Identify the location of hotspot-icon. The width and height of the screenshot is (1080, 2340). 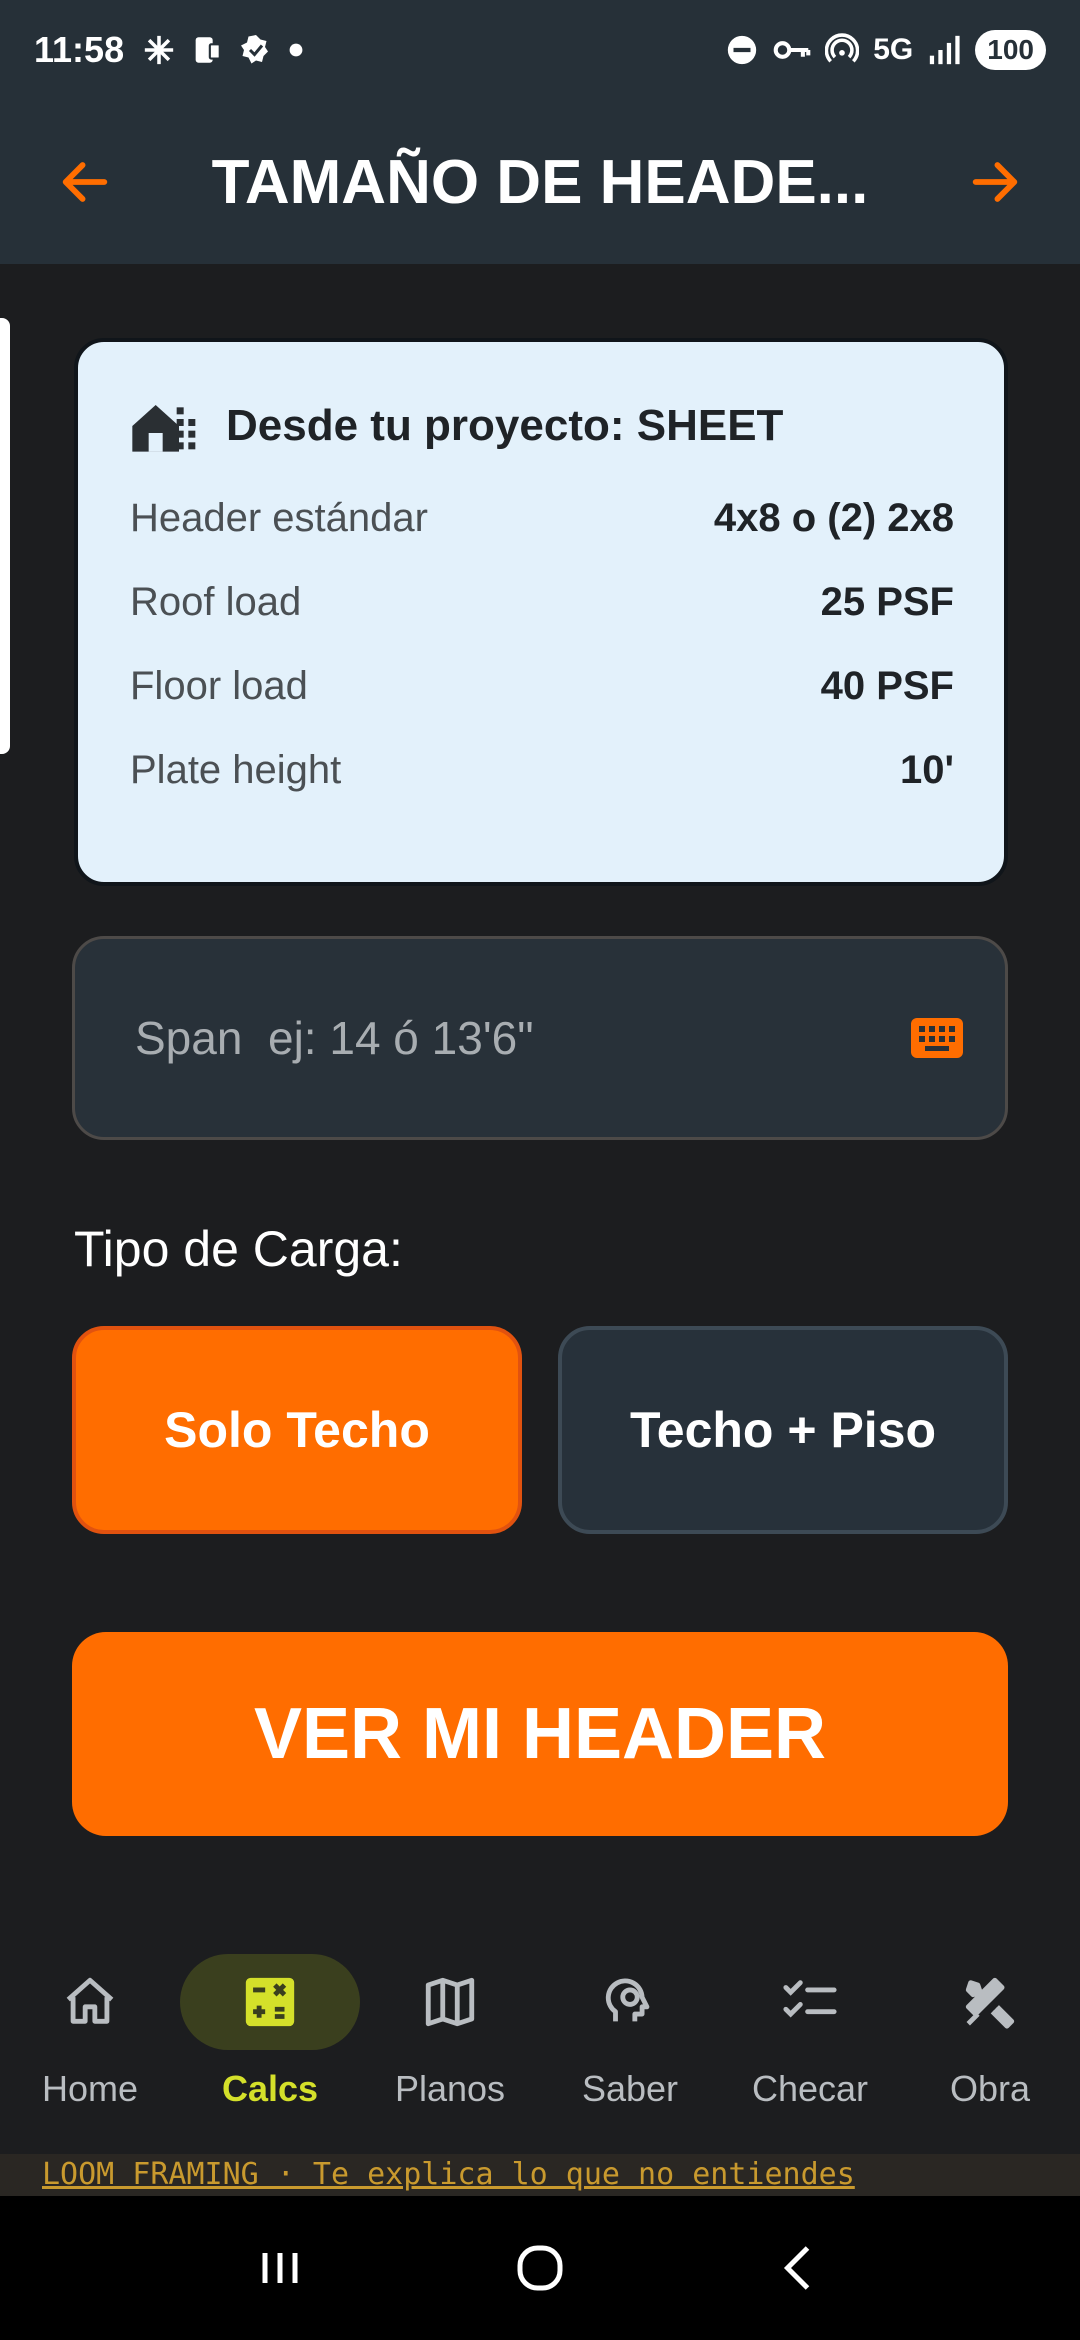
(842, 48).